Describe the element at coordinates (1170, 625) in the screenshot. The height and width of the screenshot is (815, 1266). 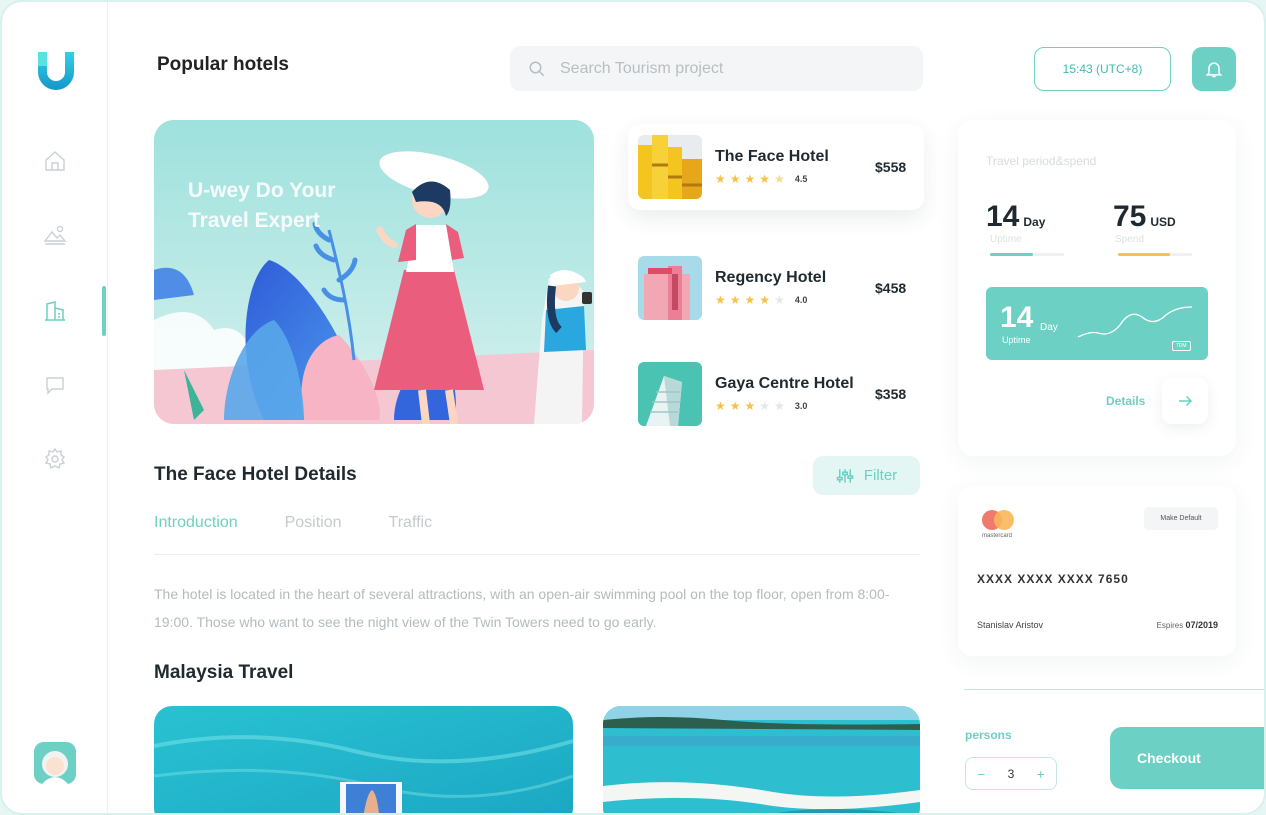
I see `expiry-label: Espires` at that location.